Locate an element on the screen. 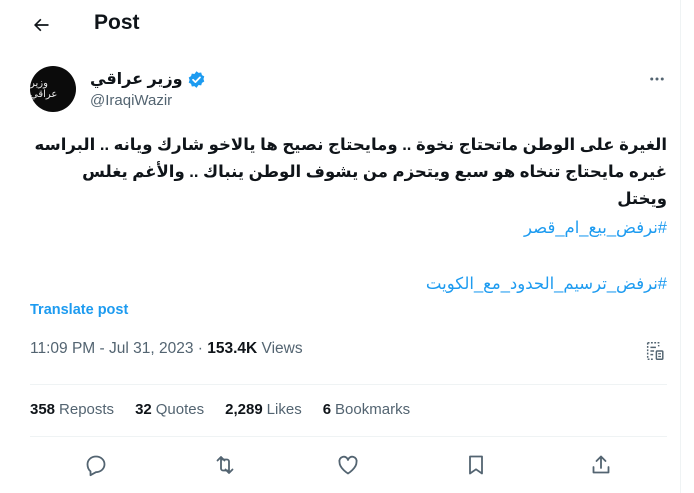  share-button is located at coordinates (601, 465).